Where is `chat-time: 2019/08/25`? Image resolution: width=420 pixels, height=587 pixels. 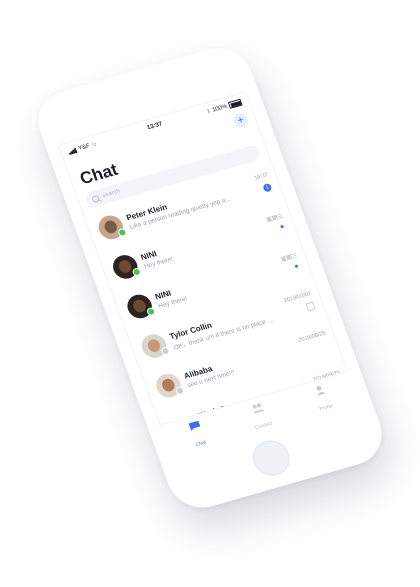
chat-time: 2019/08/25 is located at coordinates (312, 337).